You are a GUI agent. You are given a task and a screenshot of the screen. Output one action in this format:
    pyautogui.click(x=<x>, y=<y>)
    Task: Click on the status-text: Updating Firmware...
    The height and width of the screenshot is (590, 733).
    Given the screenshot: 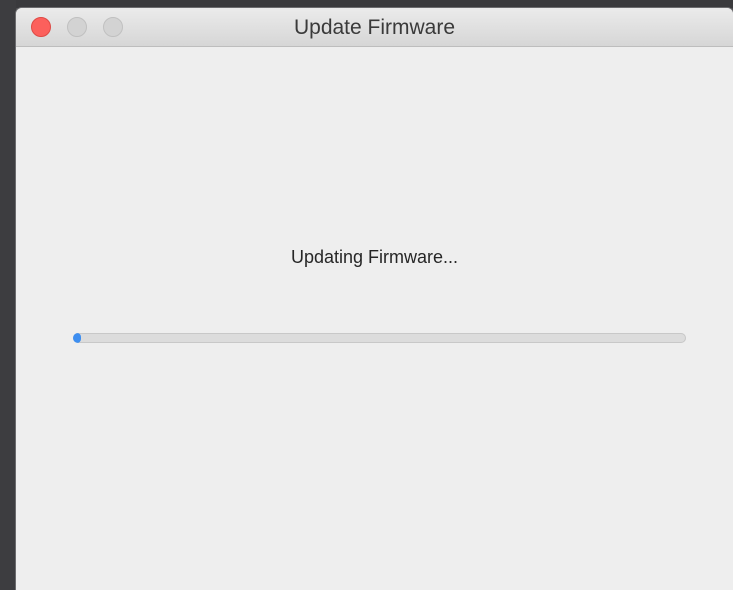 What is the action you would take?
    pyautogui.click(x=374, y=257)
    